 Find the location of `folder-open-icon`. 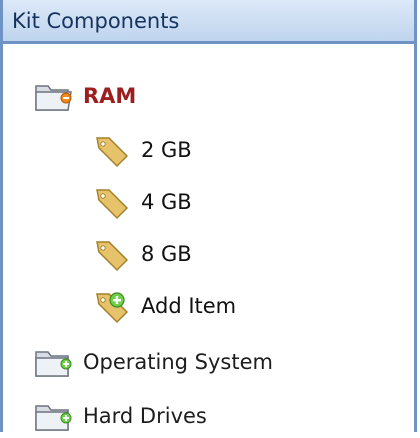

folder-open-icon is located at coordinates (54, 96).